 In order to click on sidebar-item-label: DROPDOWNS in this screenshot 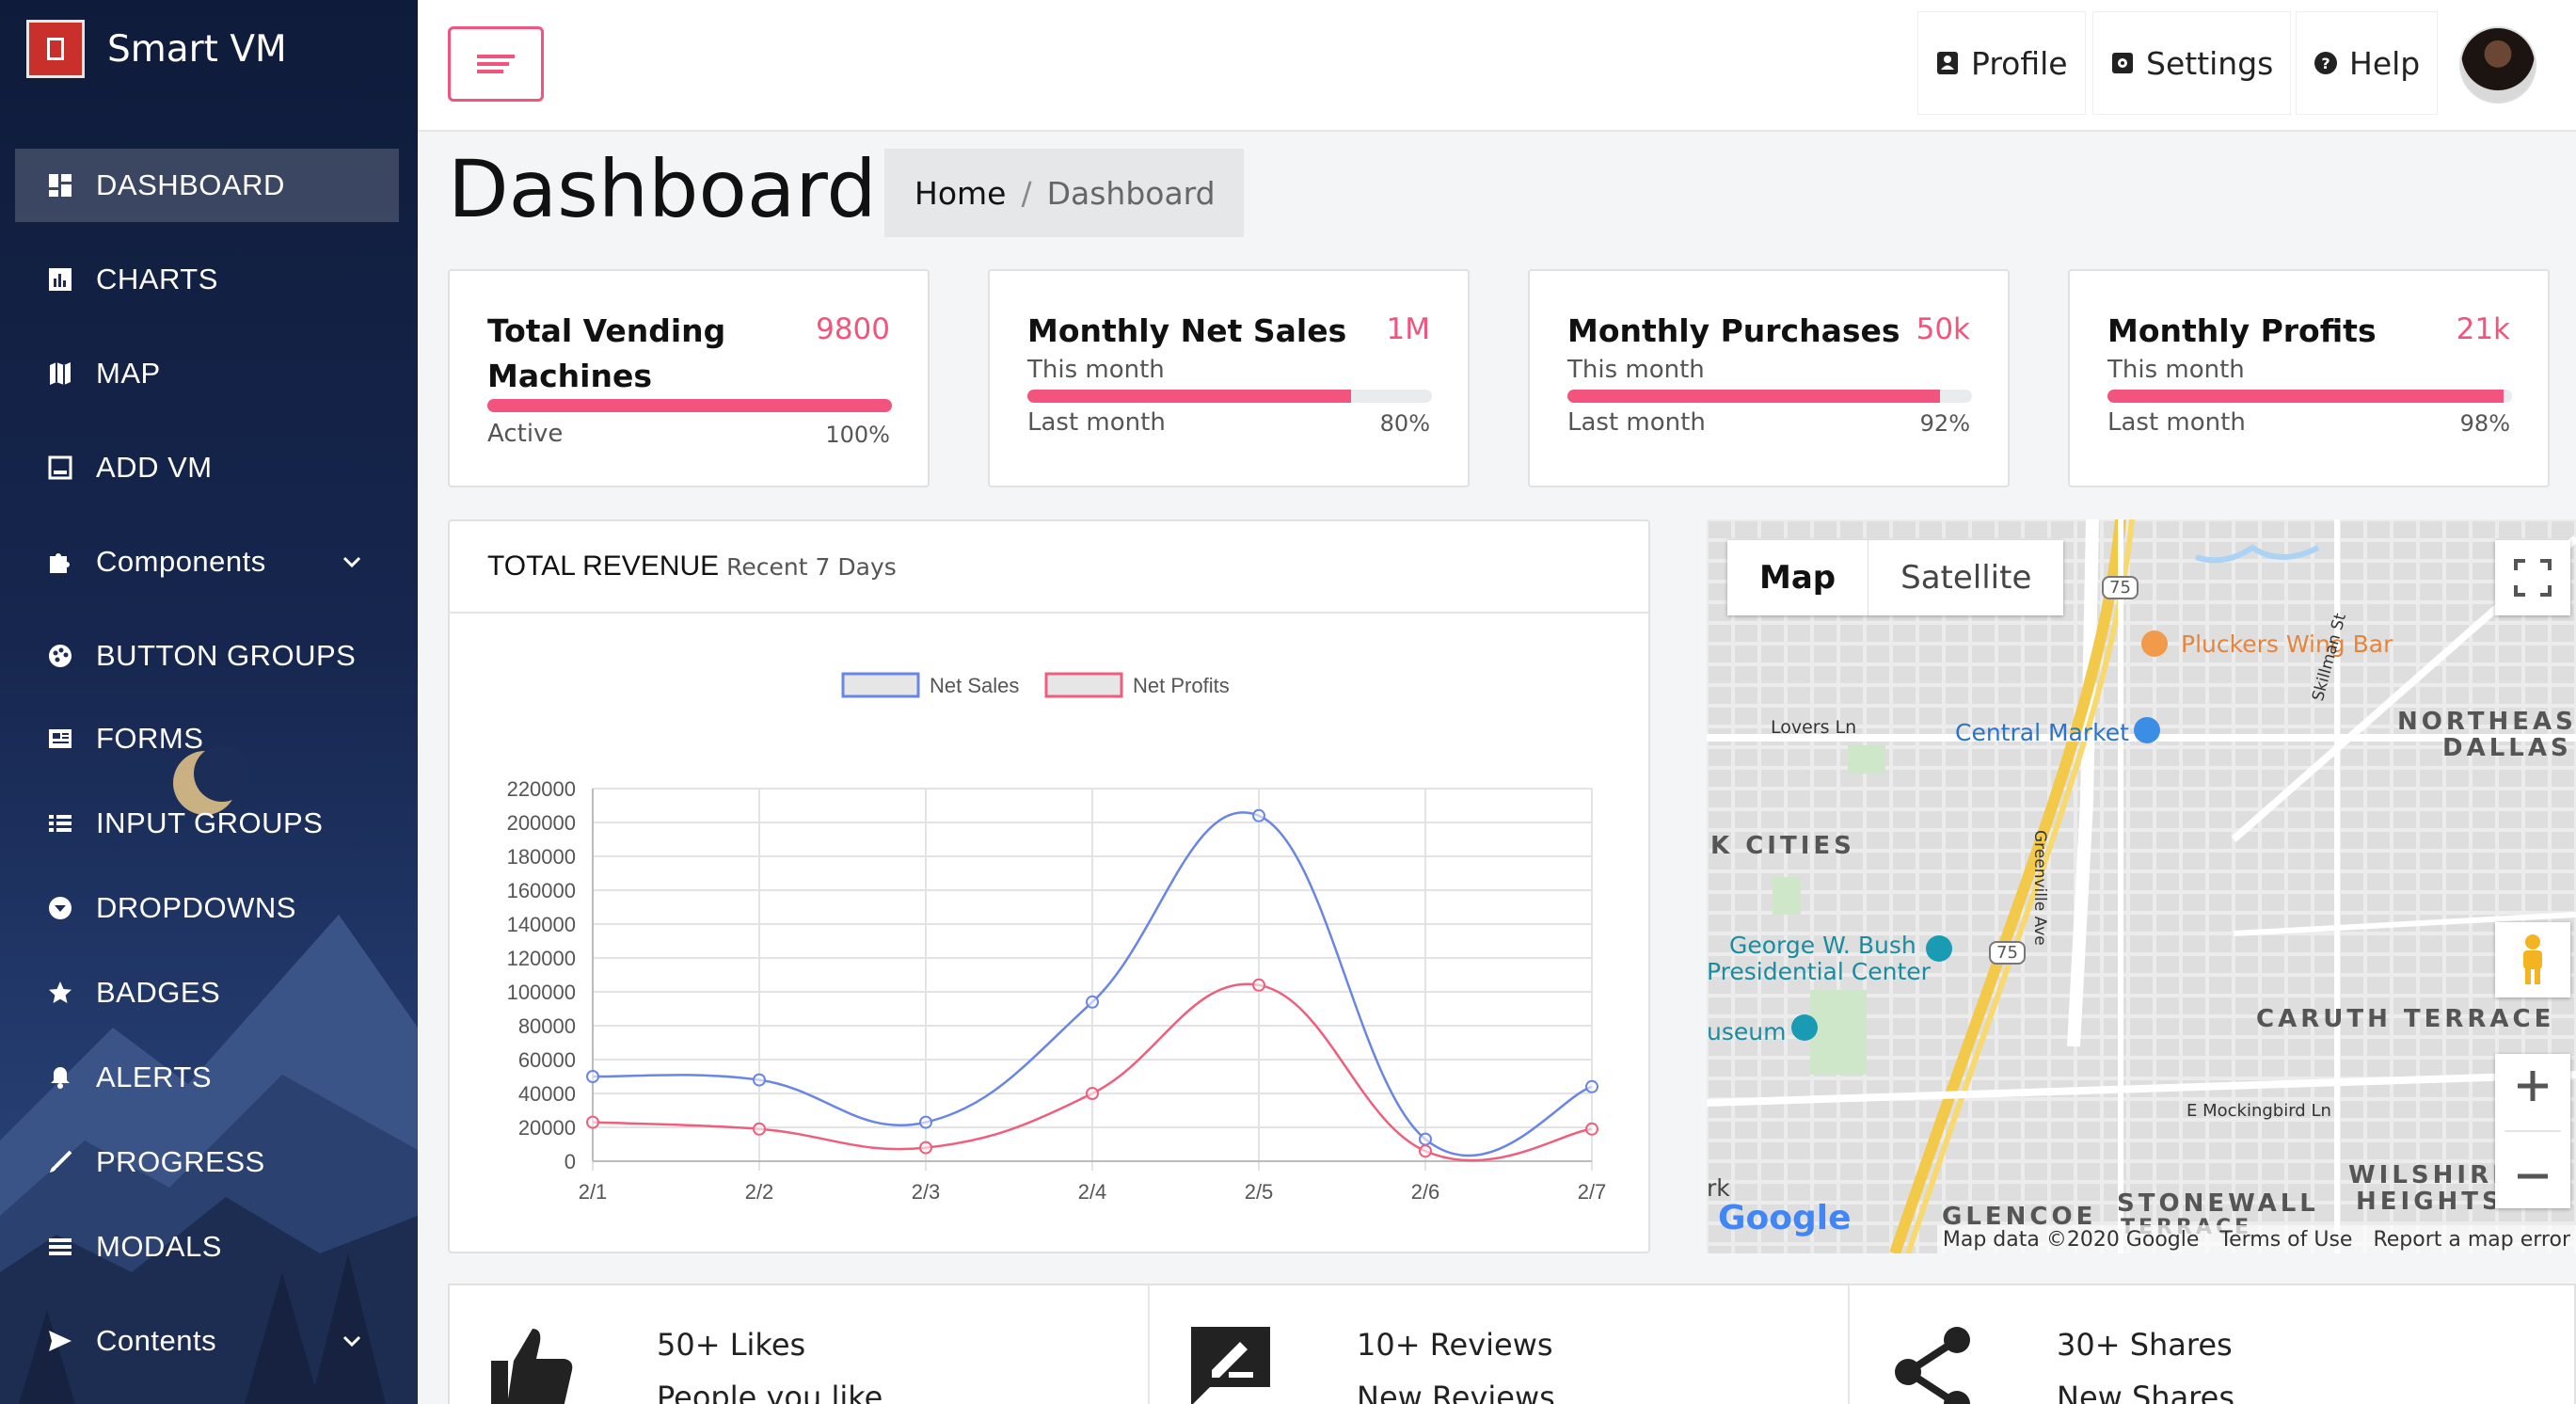, I will do `click(196, 907)`.